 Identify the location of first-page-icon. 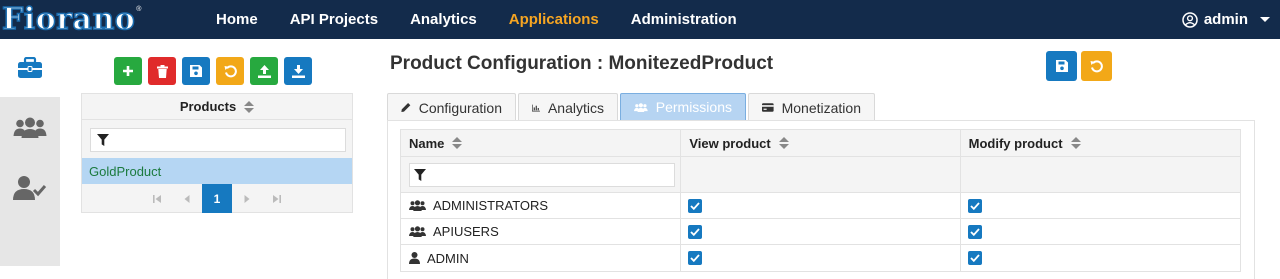
(157, 198).